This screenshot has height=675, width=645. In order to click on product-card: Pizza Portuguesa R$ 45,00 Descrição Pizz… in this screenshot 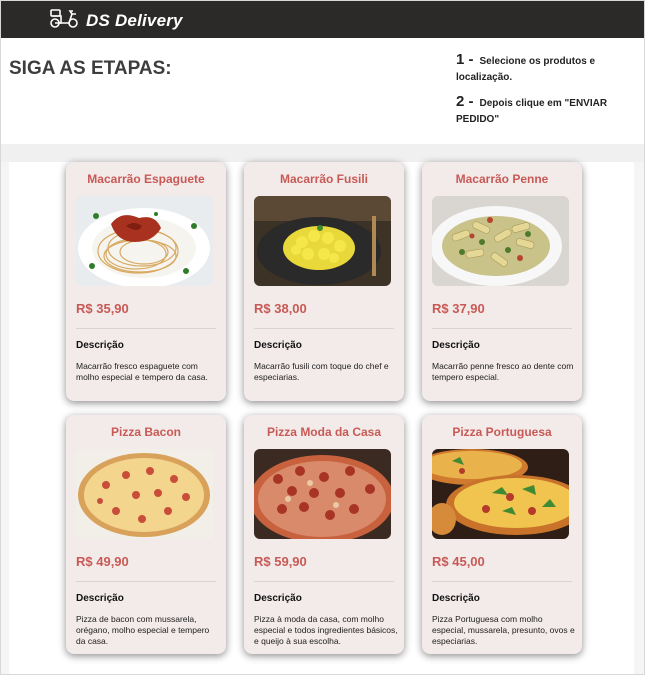, I will do `click(502, 534)`.